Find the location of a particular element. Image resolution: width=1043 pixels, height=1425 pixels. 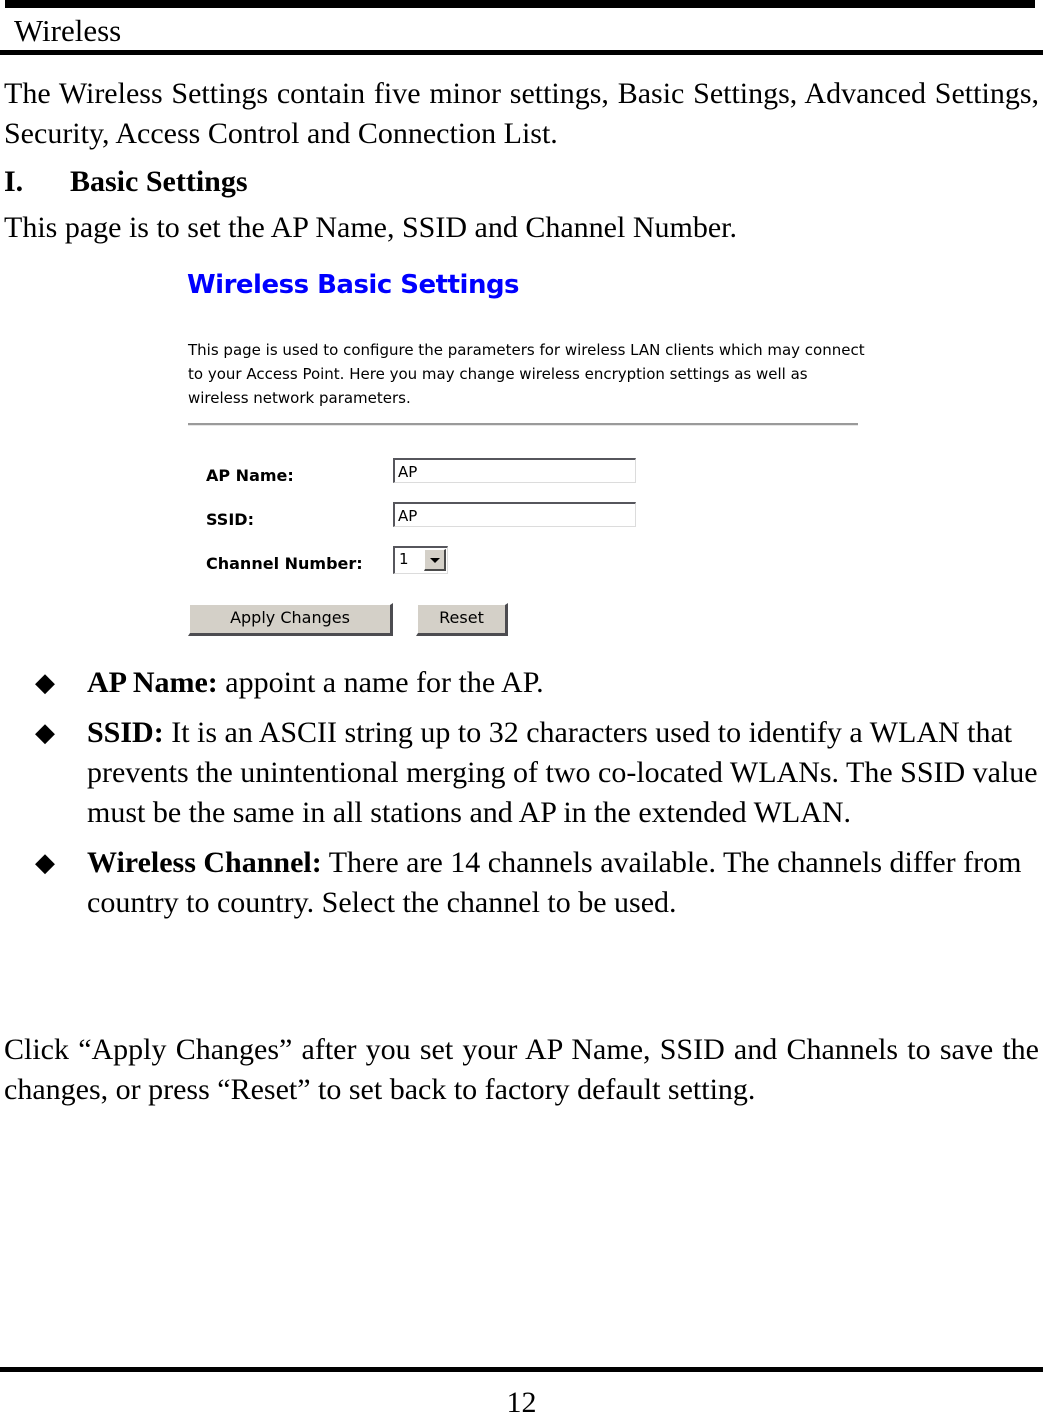

reset-button: Reset is located at coordinates (462, 619).